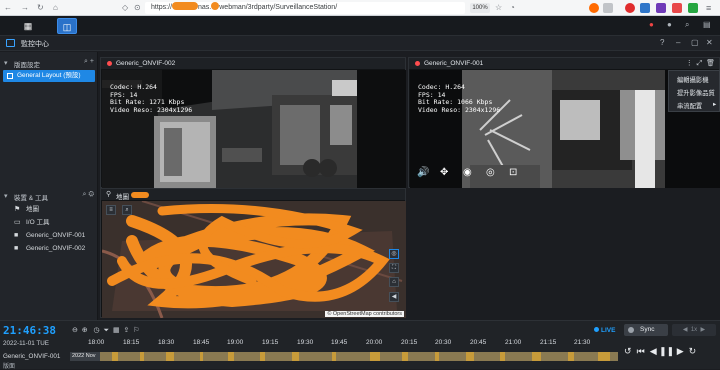 This screenshot has width=720, height=370. I want to click on device-item-camera-002: ■ Generic_ONVIF-002, so click(49, 248).